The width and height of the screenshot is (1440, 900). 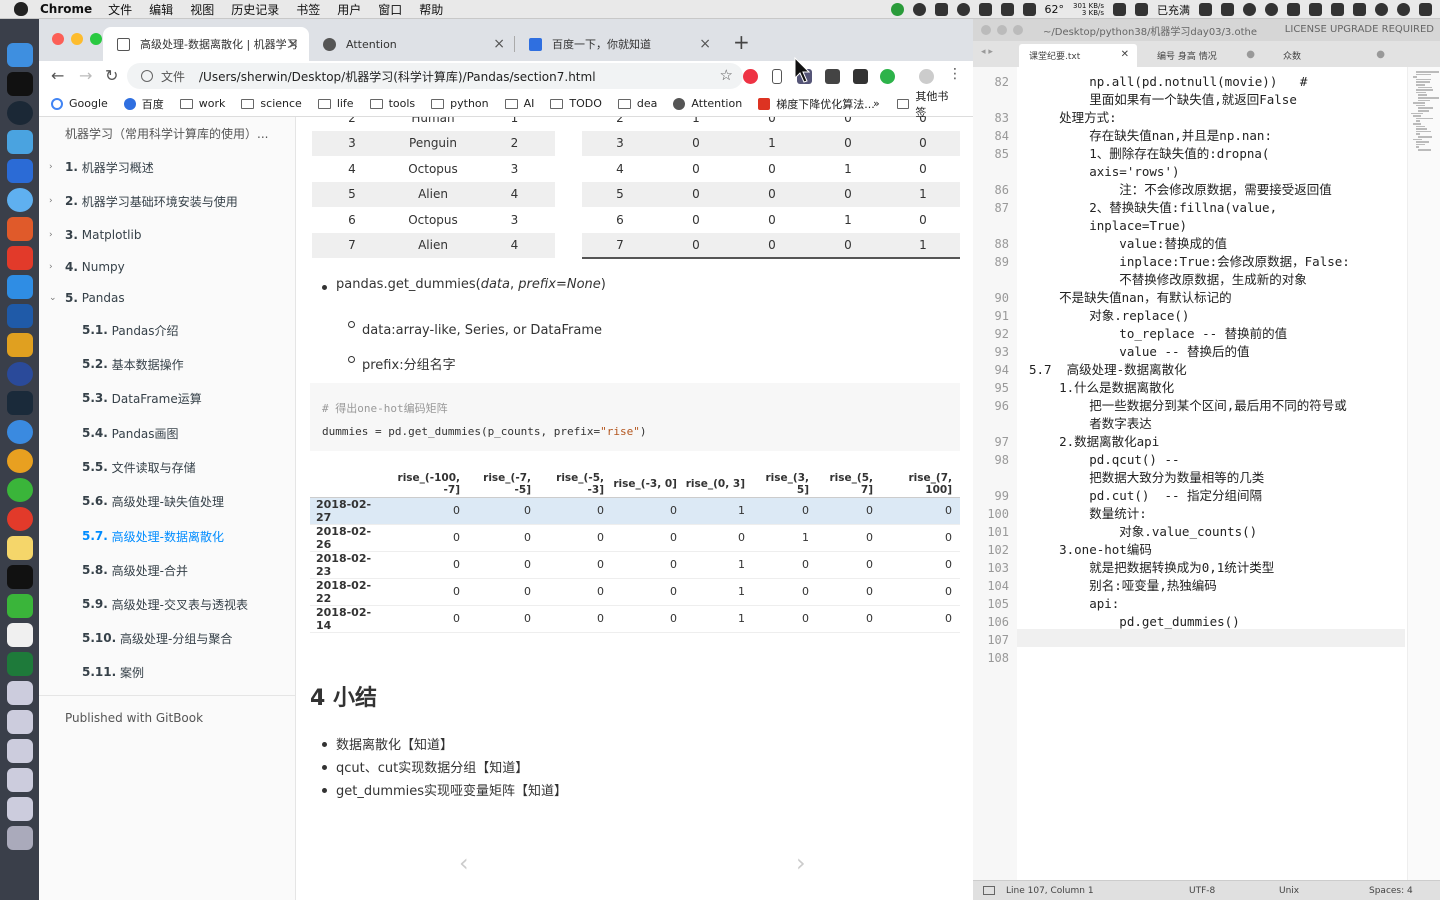 I want to click on input-method-icon, so click(x=1007, y=9).